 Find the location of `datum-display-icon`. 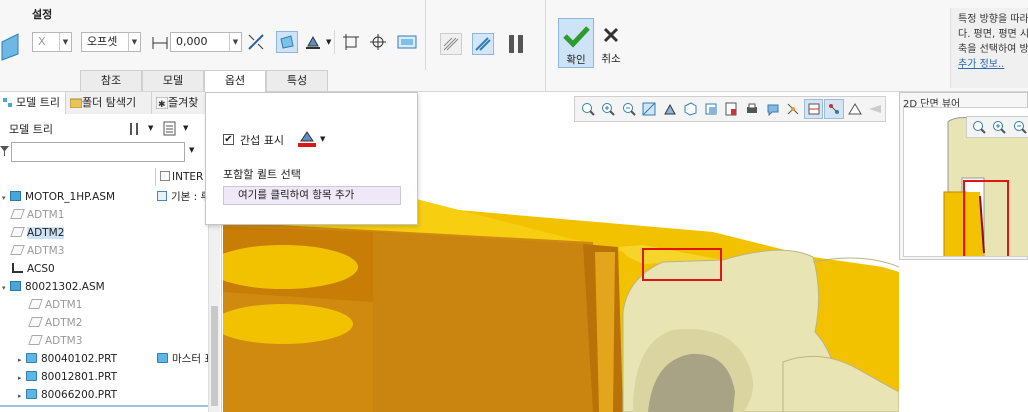

datum-display-icon is located at coordinates (793, 109).